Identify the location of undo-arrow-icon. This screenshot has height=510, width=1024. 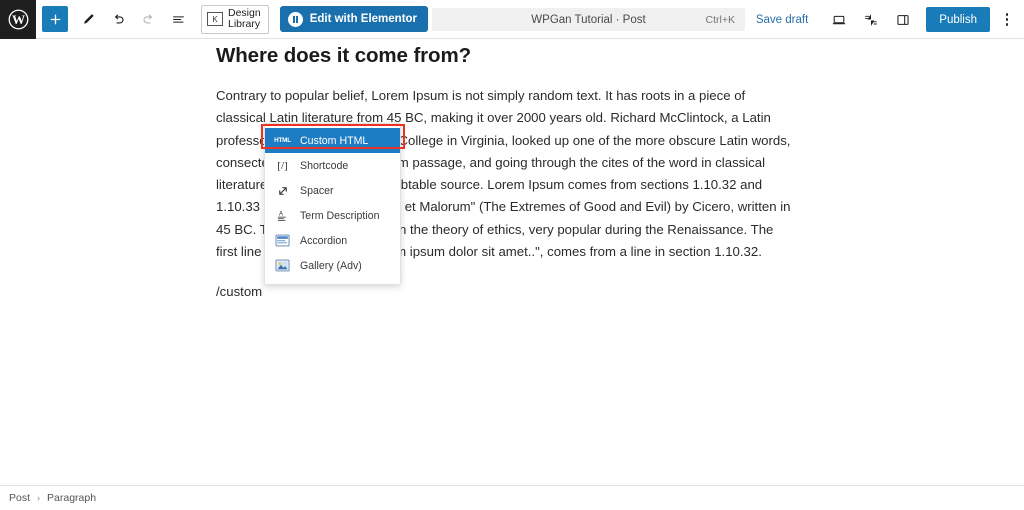
(118, 18).